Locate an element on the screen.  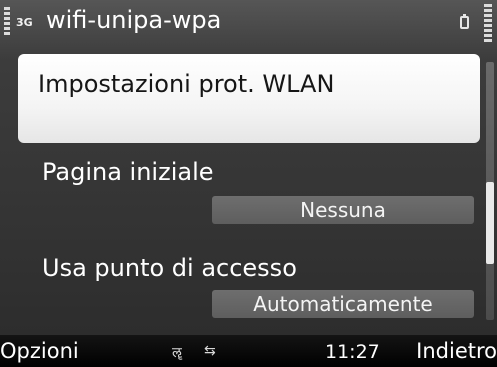
scrollbar-thumb is located at coordinates (490, 223).